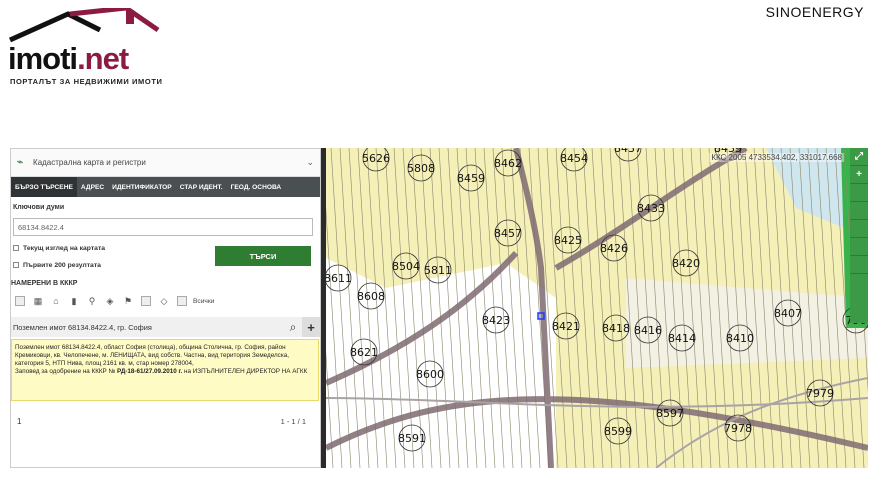  What do you see at coordinates (648, 330) in the screenshot?
I see `parcel-label: 8416` at bounding box center [648, 330].